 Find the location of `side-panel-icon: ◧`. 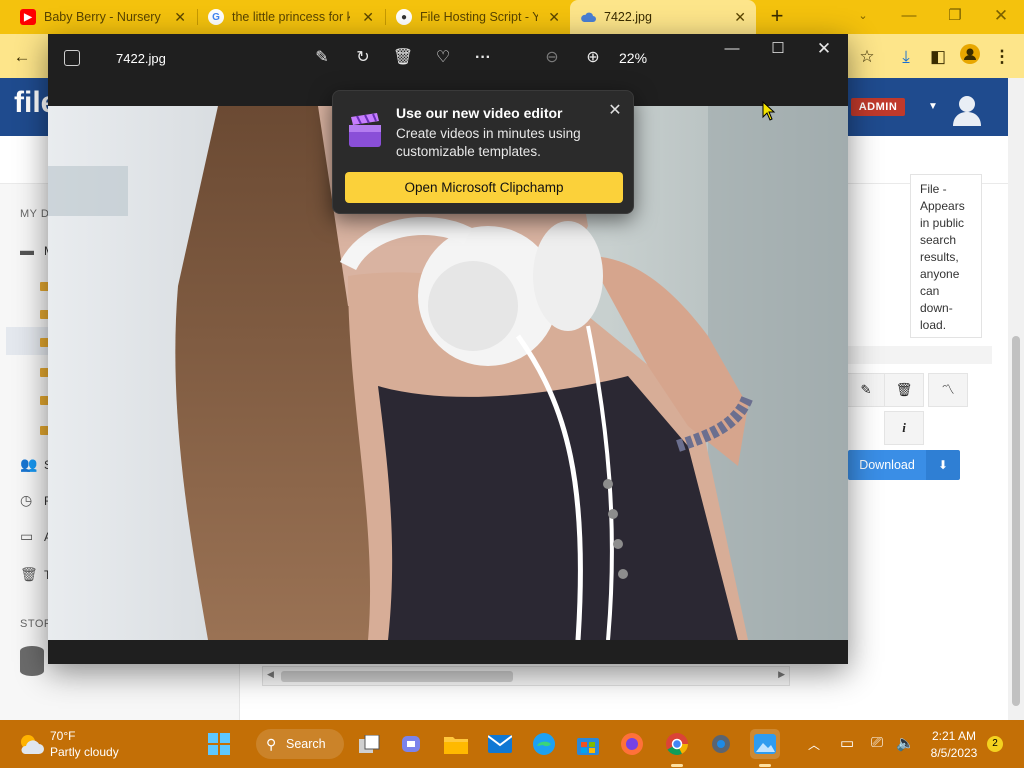

side-panel-icon: ◧ is located at coordinates (938, 57).